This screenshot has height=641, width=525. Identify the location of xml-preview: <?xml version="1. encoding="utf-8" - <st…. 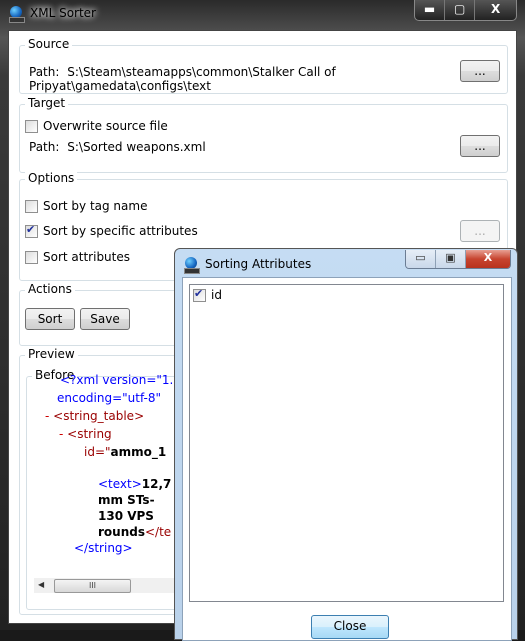
(102, 469).